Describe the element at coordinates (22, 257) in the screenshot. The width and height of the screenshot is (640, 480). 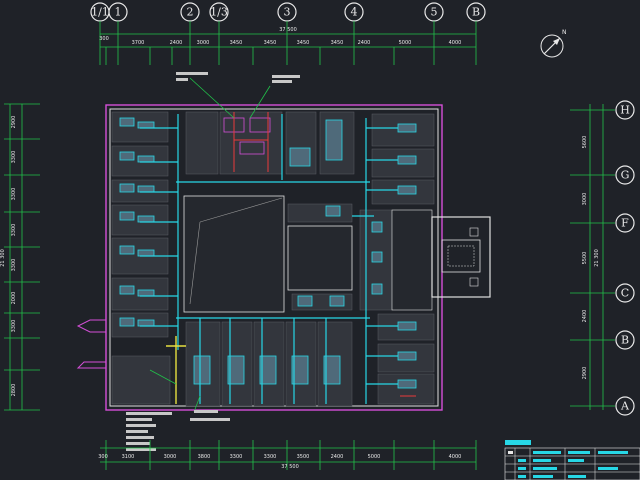
I see `left-dim-lines` at that location.